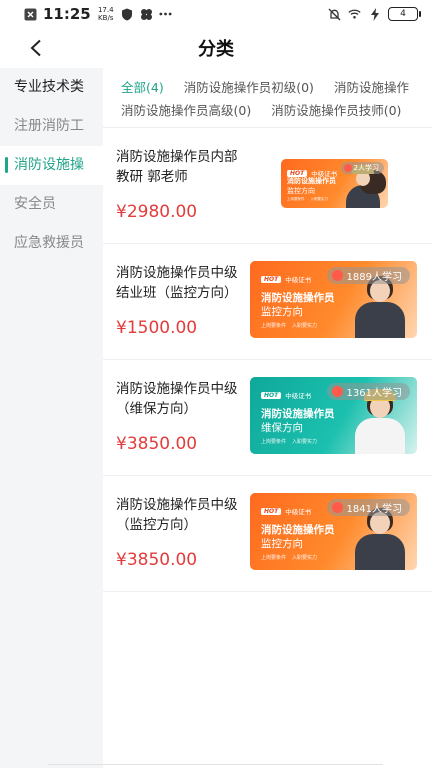 The image size is (432, 768). Describe the element at coordinates (371, 86) in the screenshot. I see `filter-chip-intermediate: 消防设施操作` at that location.